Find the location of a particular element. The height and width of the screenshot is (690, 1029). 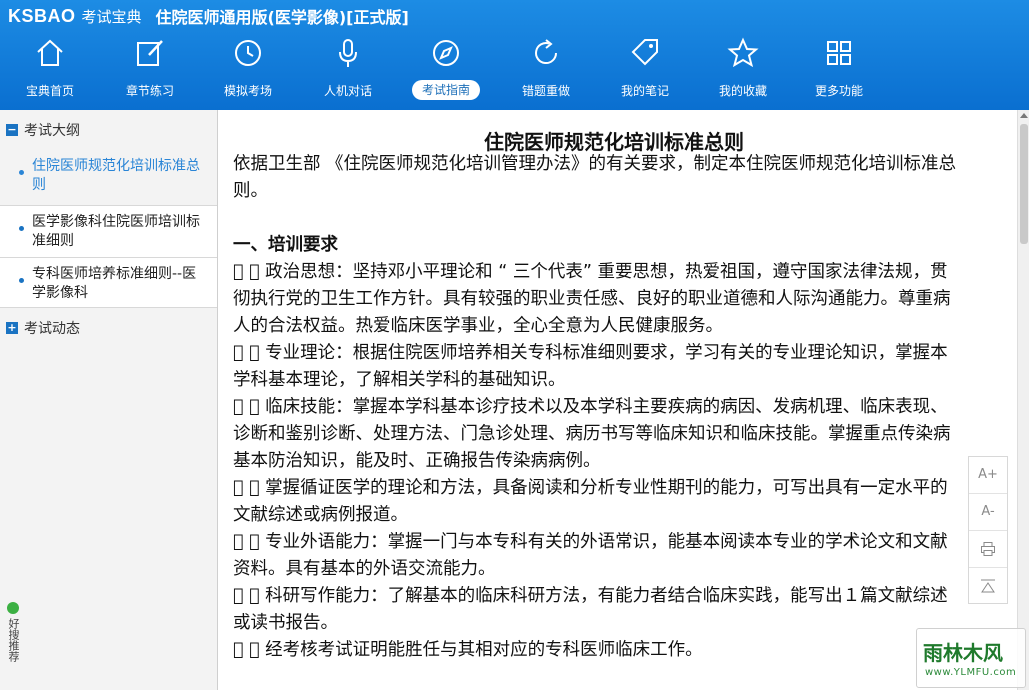

tree-item-label: 专科医师培养标准细则--医学影像科 is located at coordinates (114, 283).